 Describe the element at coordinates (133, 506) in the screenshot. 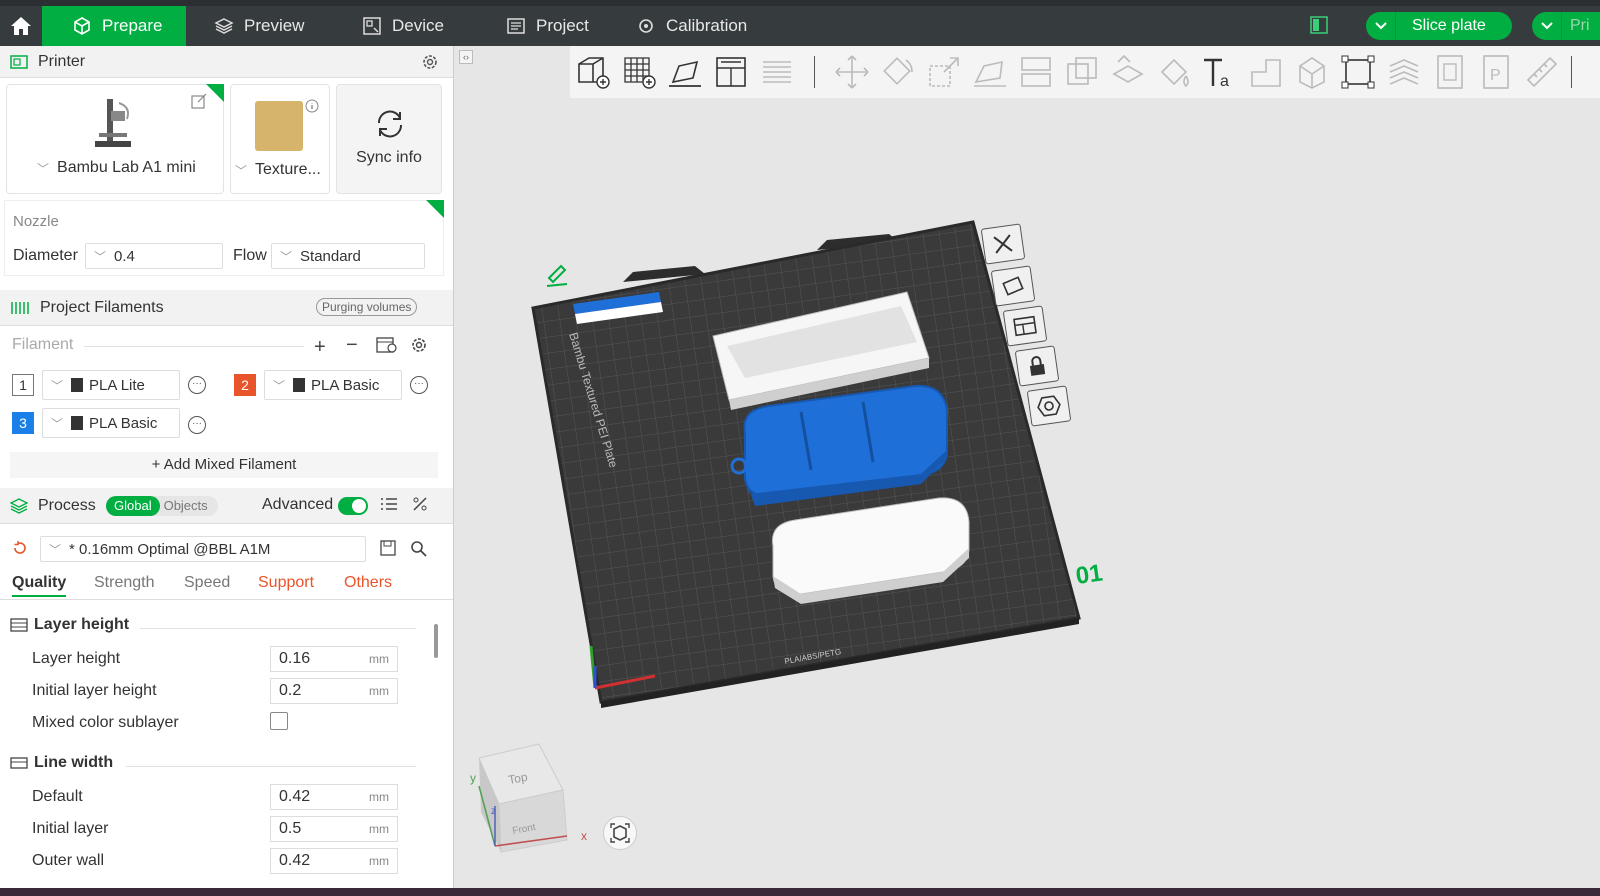

I see `global-option: Global` at that location.